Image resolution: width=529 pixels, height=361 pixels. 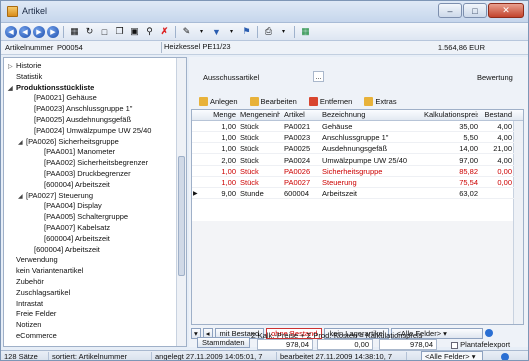 I want to click on tree-item: [PA0023] Anschlussgruppe 1", so click(x=79, y=109).